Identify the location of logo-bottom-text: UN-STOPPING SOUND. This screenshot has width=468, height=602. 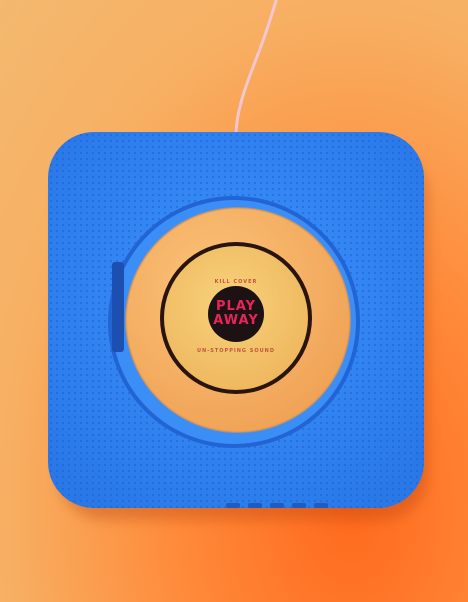
(236, 351).